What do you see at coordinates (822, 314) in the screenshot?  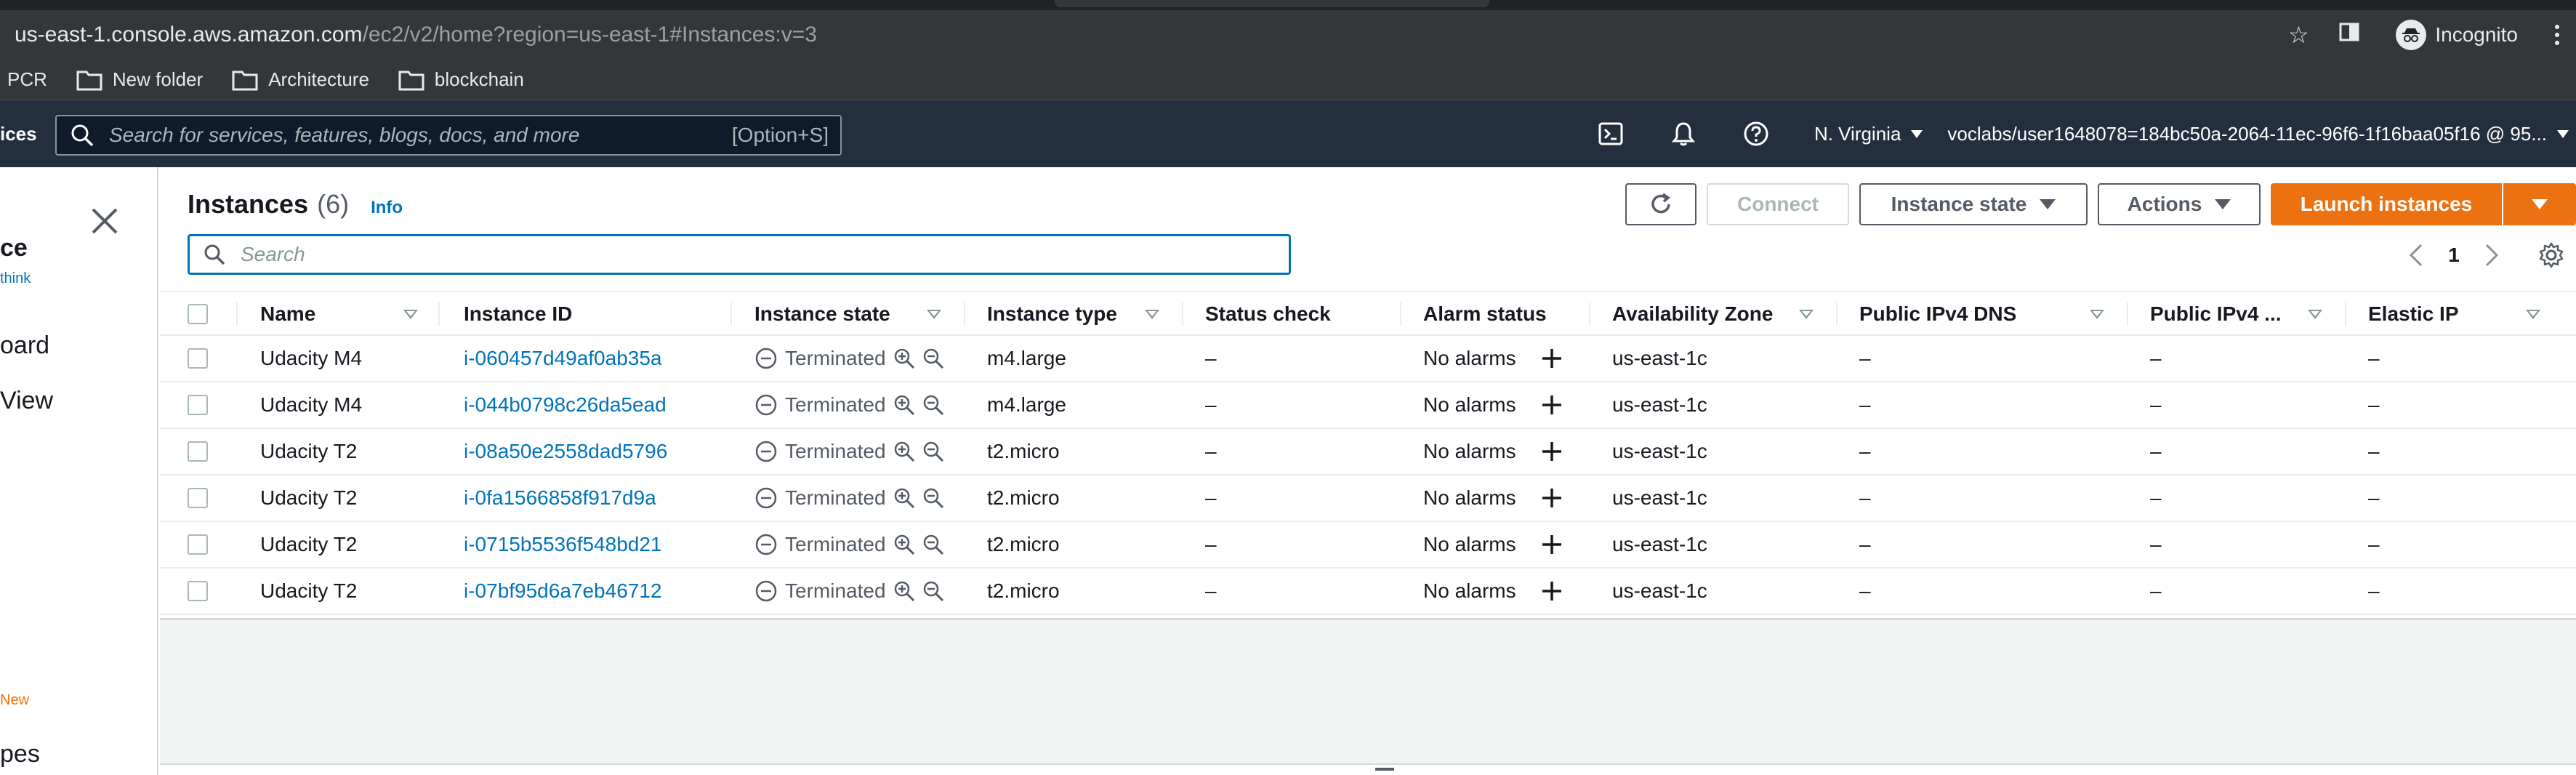 I see `column-header-instance-state: Instance state` at bounding box center [822, 314].